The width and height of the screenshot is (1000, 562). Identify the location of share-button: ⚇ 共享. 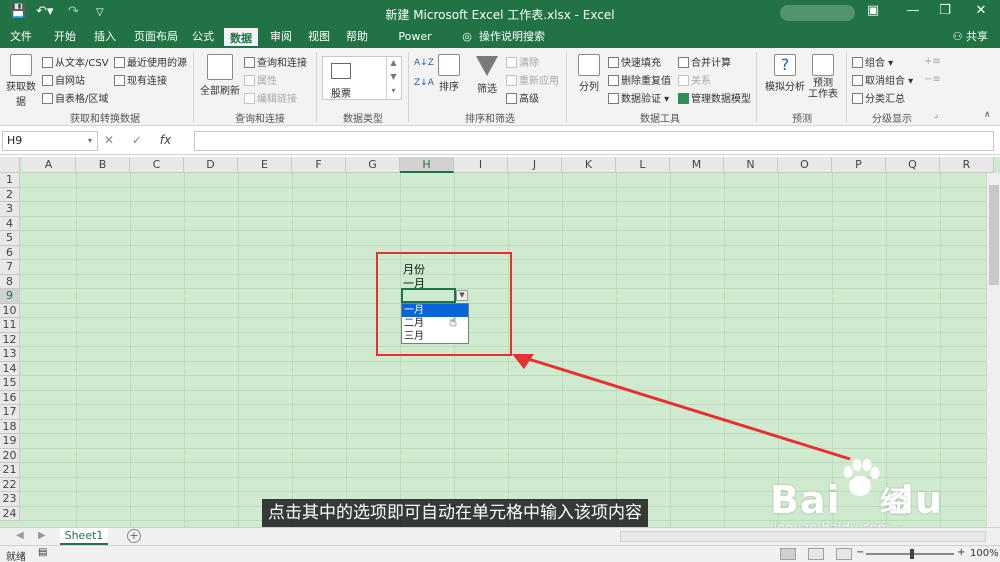
(970, 37).